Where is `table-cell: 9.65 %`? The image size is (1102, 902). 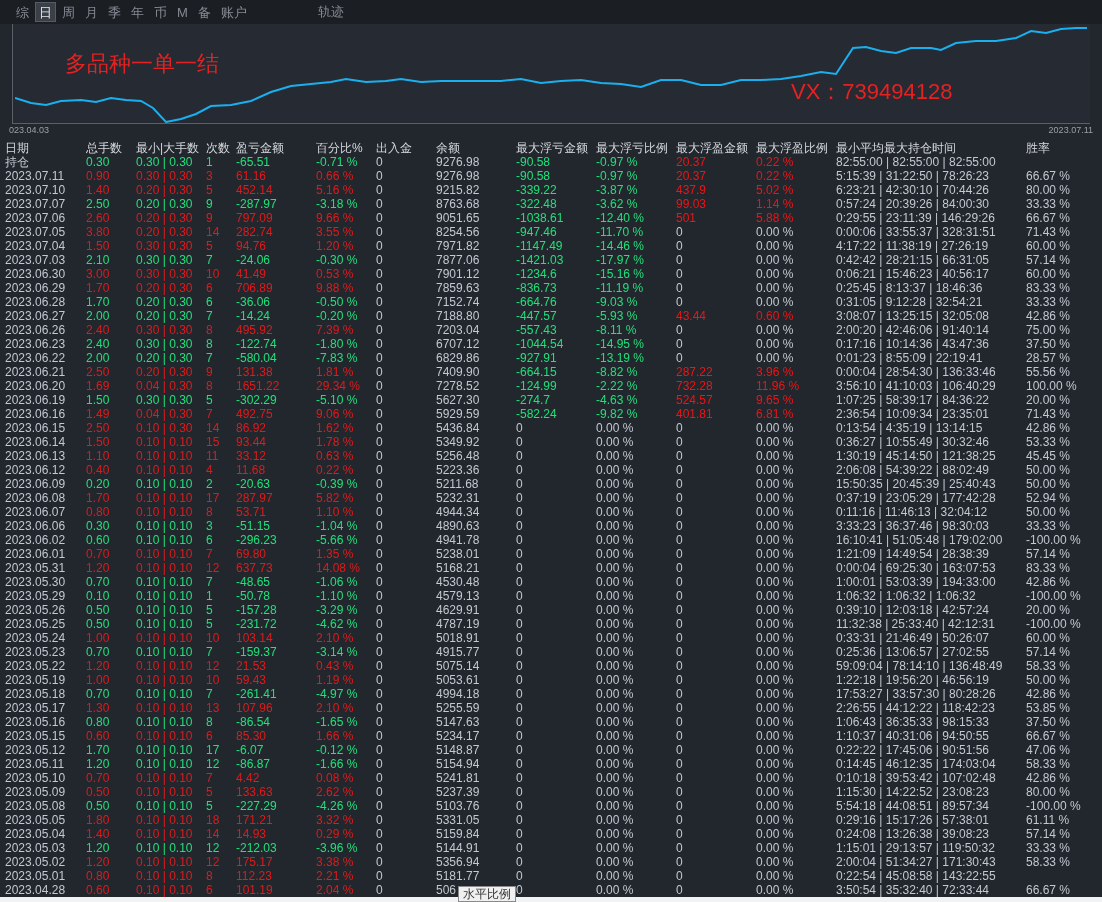 table-cell: 9.65 % is located at coordinates (775, 400).